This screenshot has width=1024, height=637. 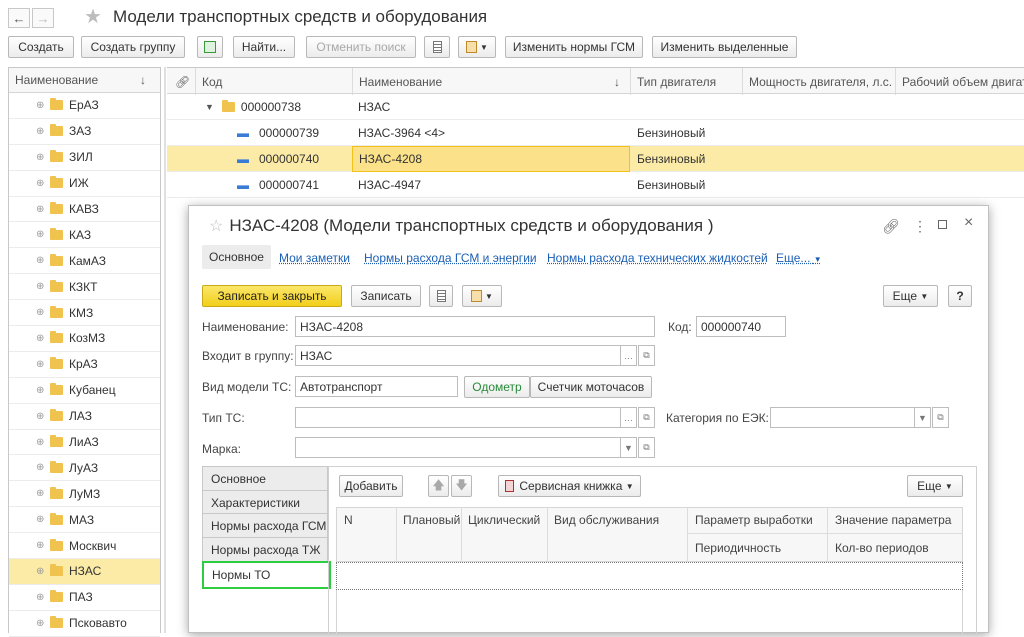 What do you see at coordinates (942, 224) in the screenshot?
I see `maximize-icon` at bounding box center [942, 224].